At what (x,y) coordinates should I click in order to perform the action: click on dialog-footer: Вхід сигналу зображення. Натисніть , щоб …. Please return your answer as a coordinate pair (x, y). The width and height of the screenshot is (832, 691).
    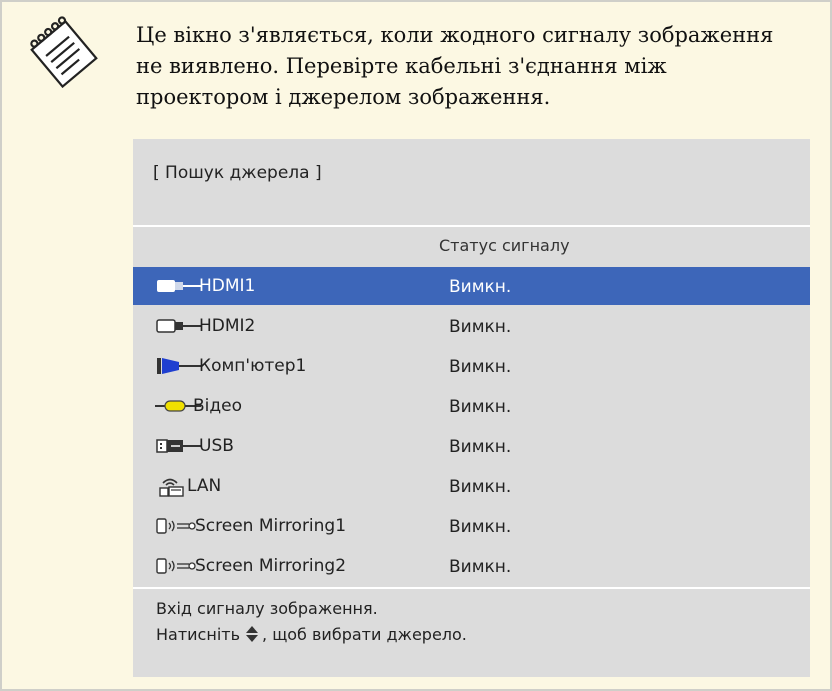
    Looking at the image, I should click on (311, 622).